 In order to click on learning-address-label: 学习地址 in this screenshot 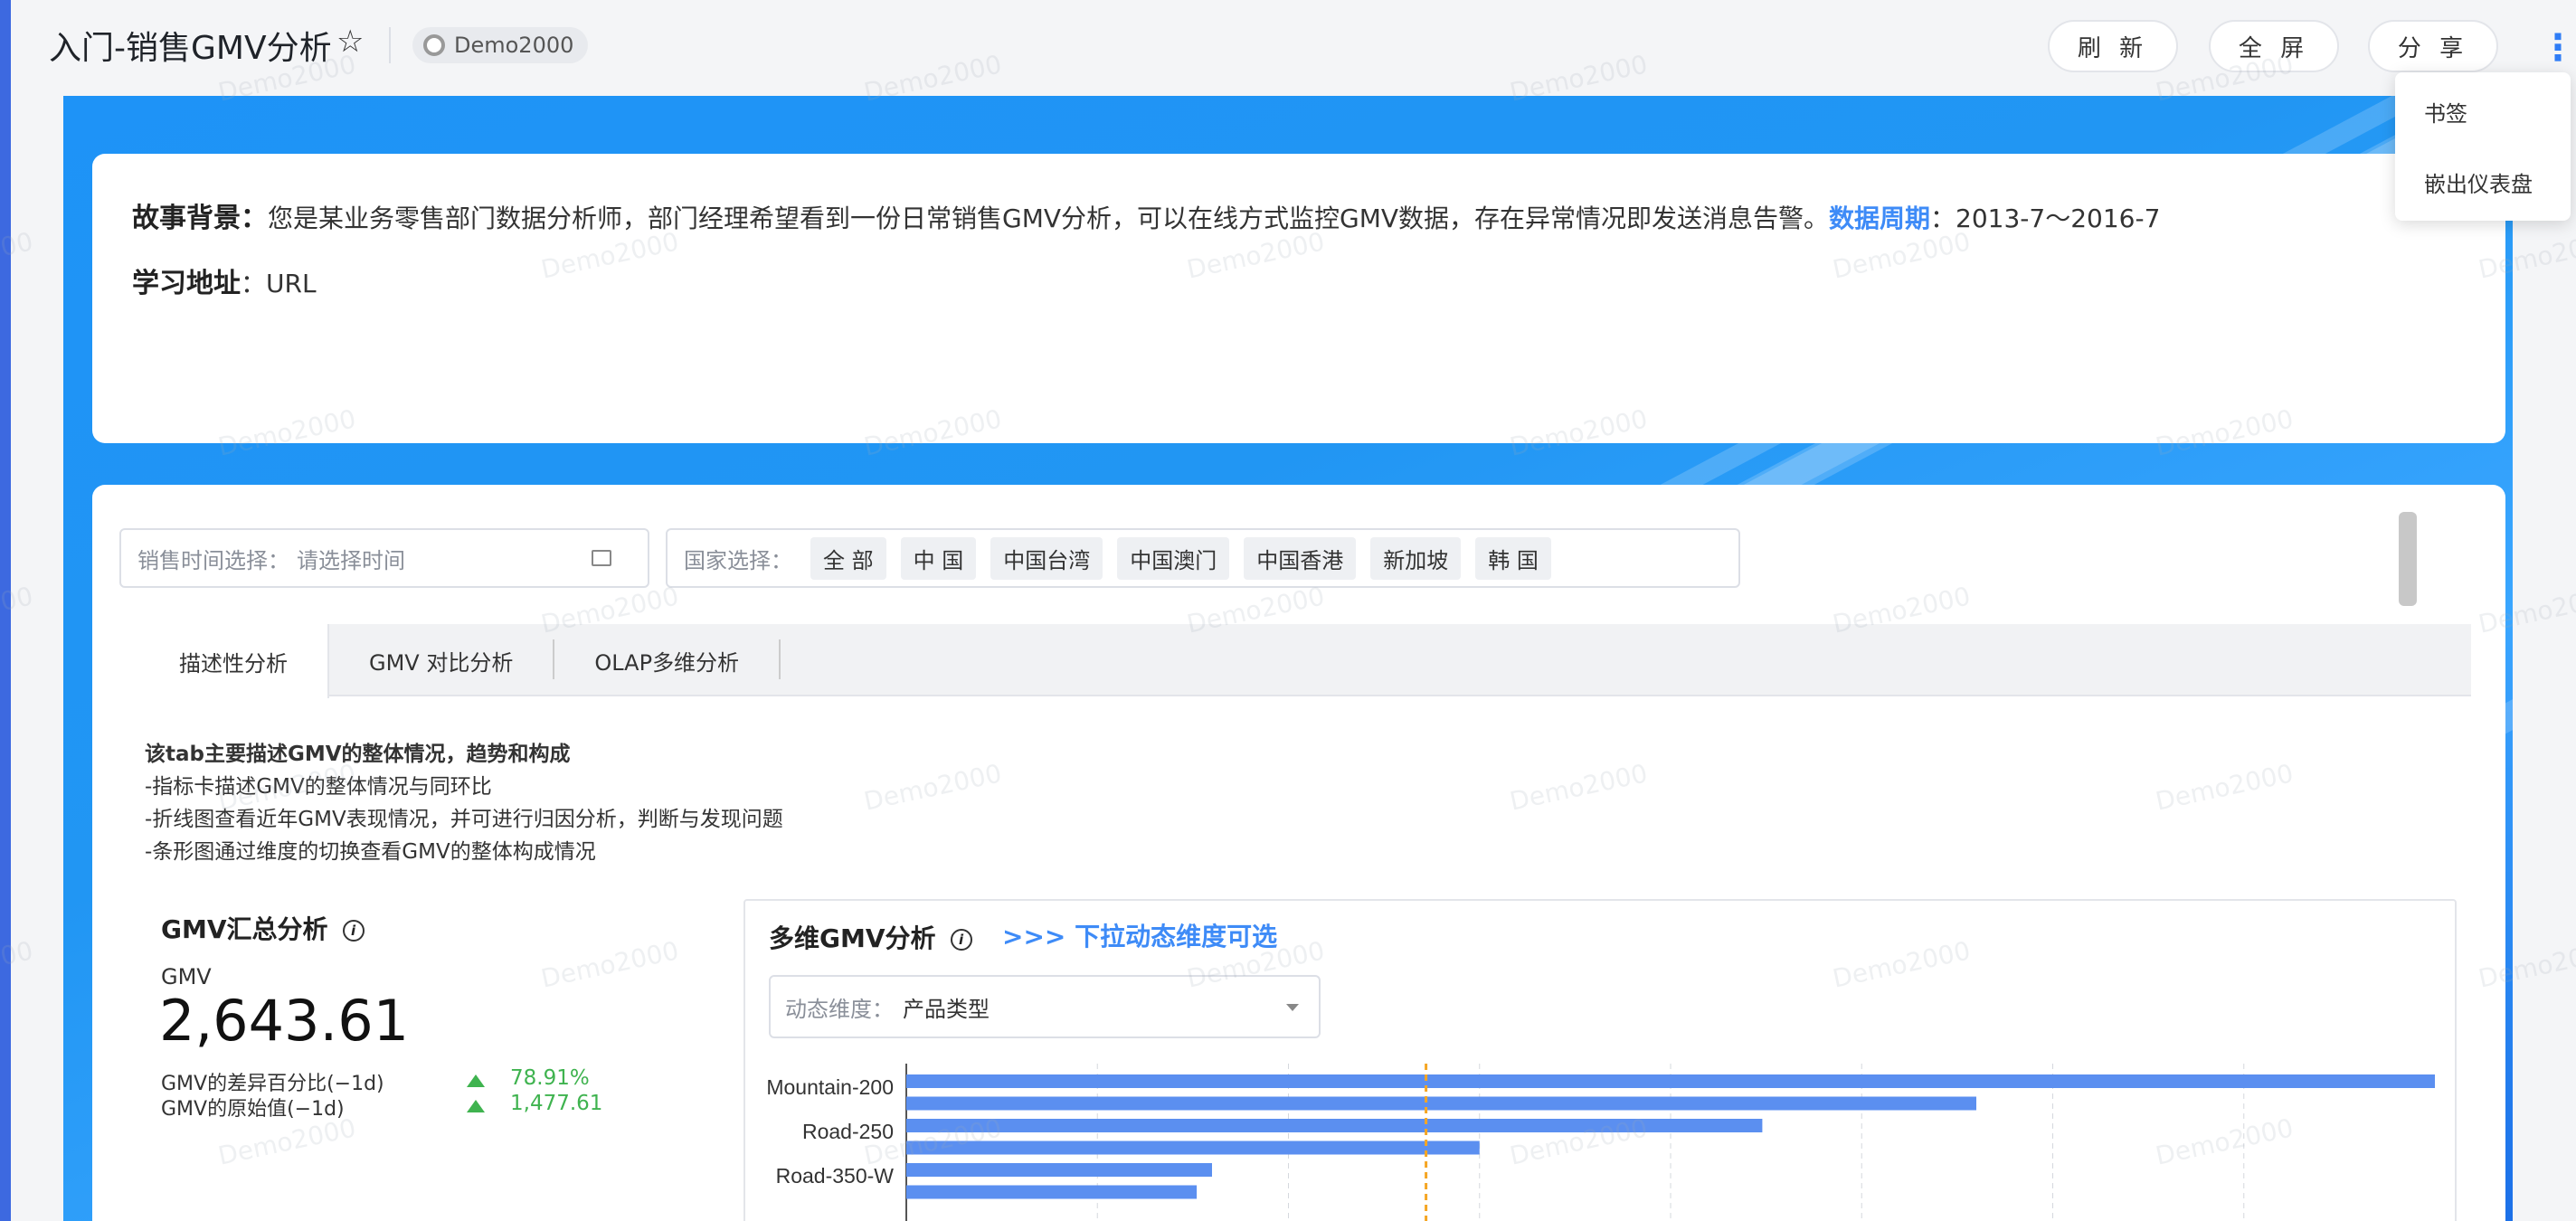, I will do `click(186, 283)`.